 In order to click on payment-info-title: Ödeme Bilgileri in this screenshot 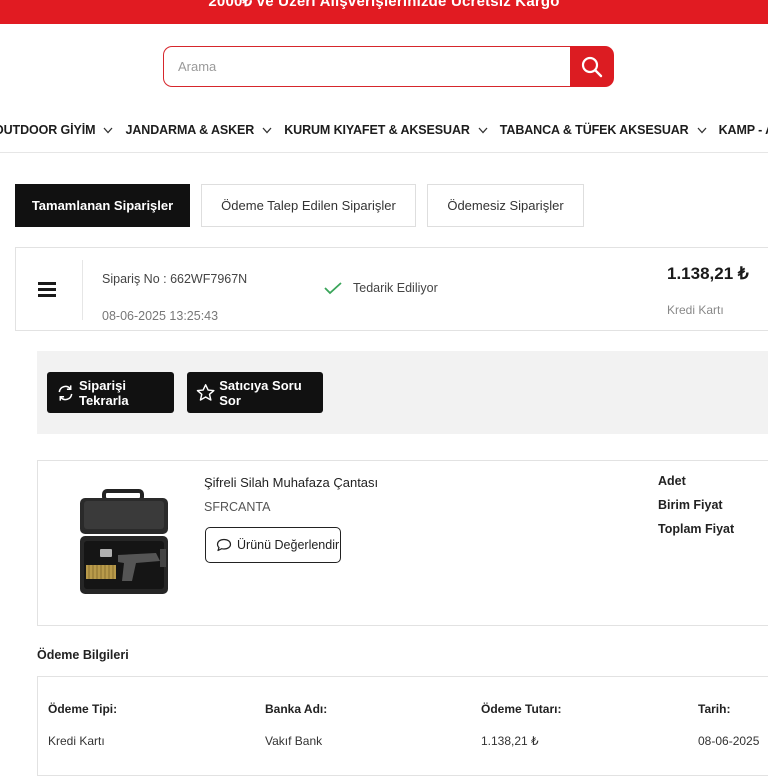, I will do `click(83, 655)`.